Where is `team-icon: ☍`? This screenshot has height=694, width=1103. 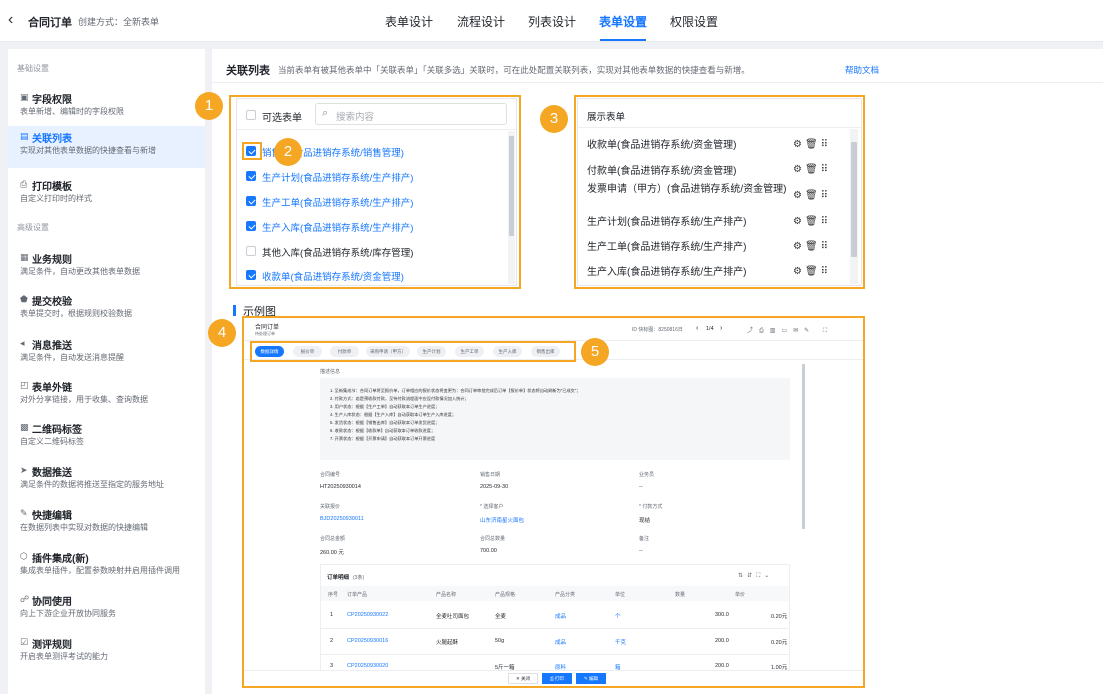 team-icon: ☍ is located at coordinates (25, 599).